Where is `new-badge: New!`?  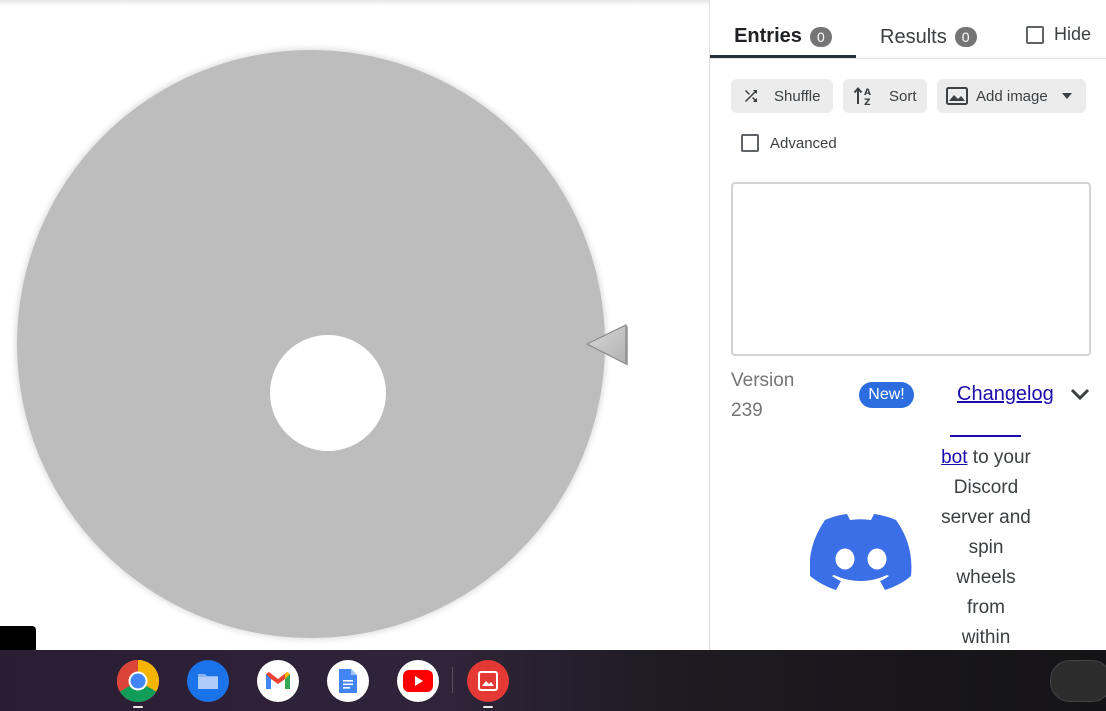
new-badge: New! is located at coordinates (886, 395).